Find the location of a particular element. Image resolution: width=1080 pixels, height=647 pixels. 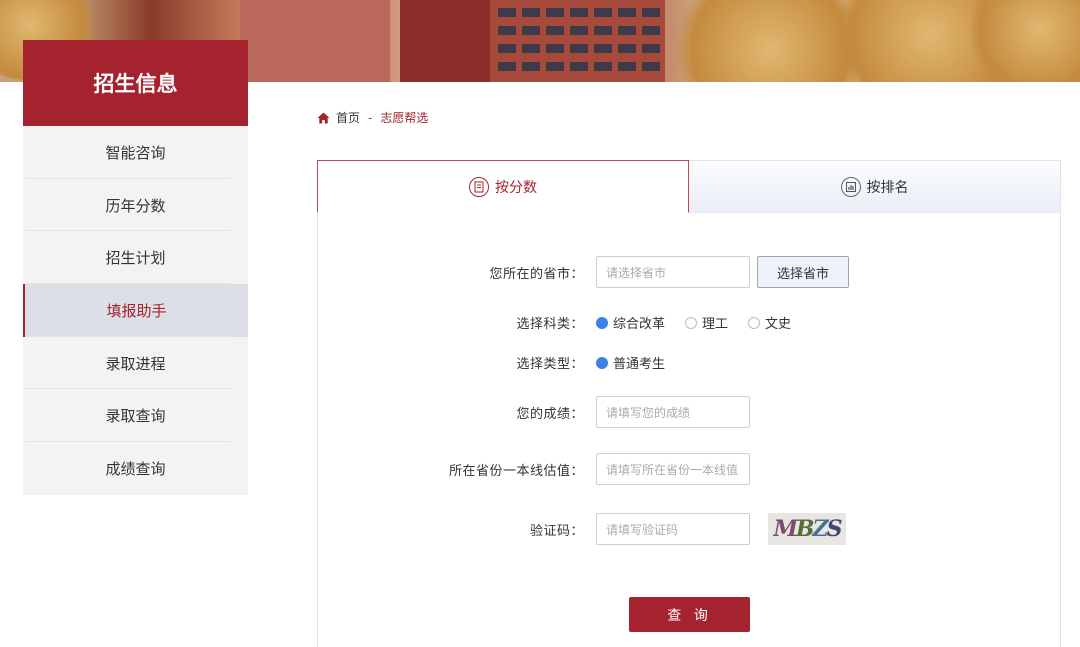

breadcrumb: 首页 - 志愿帮选 is located at coordinates (372, 117).